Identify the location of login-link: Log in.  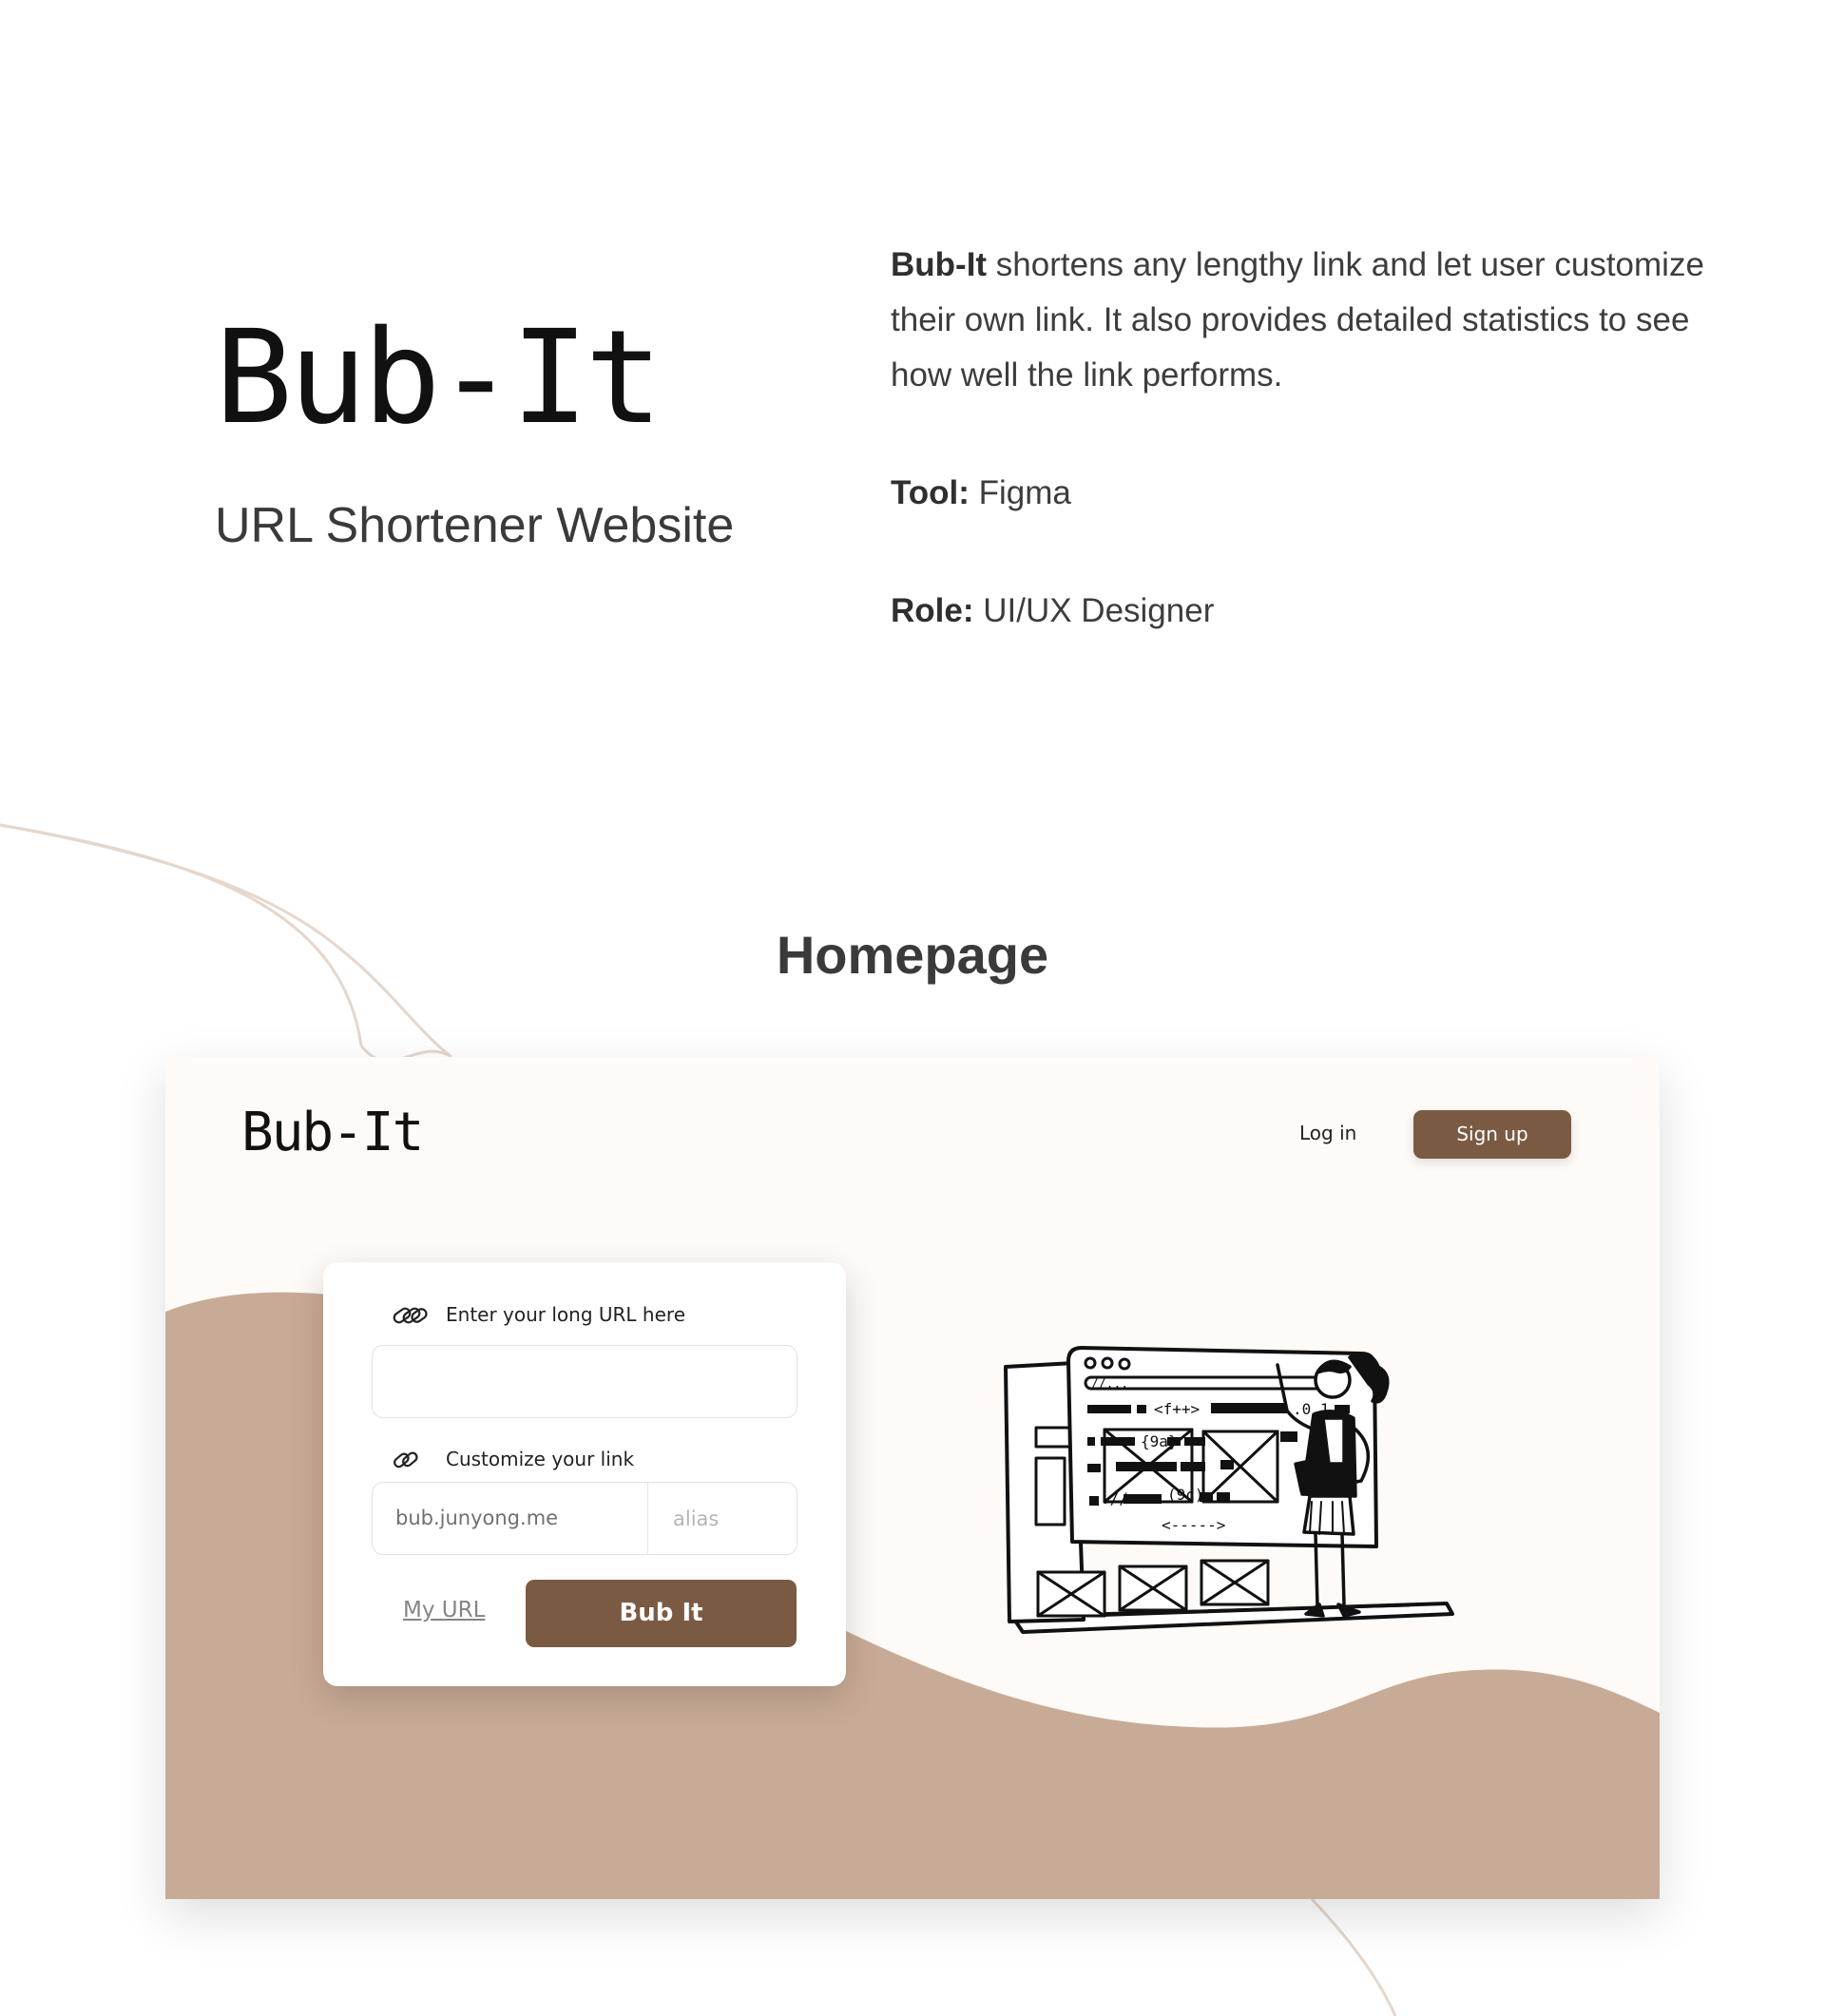
(1327, 1133).